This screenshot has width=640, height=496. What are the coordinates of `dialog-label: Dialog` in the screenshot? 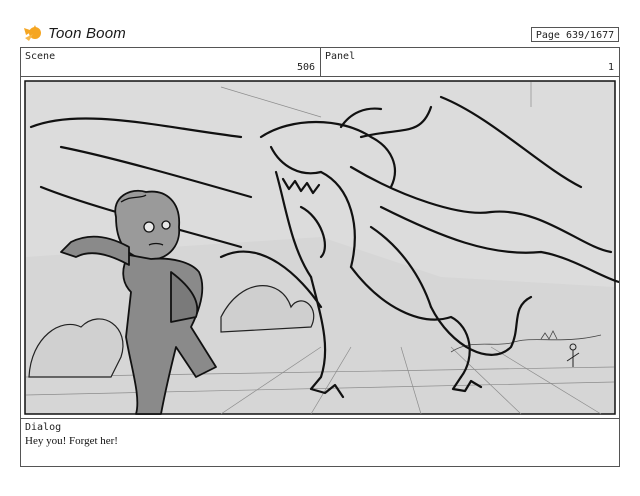 It's located at (43, 427).